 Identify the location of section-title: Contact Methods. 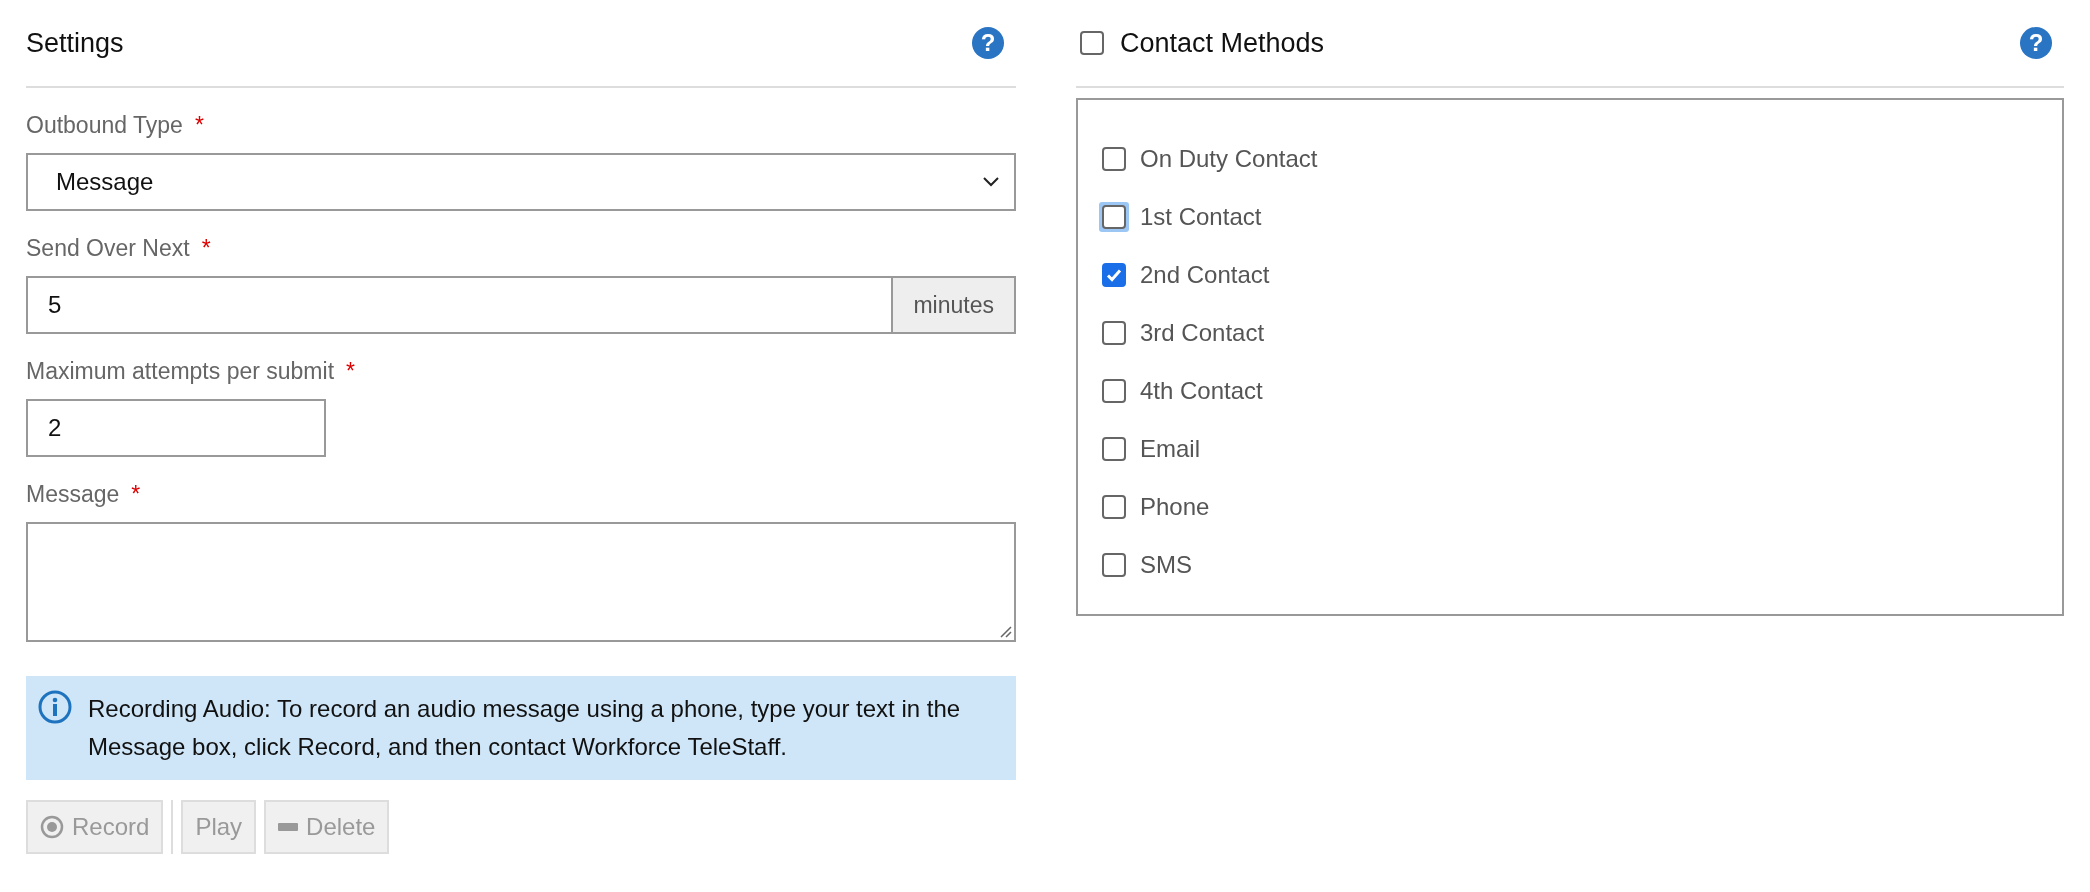
(1223, 43).